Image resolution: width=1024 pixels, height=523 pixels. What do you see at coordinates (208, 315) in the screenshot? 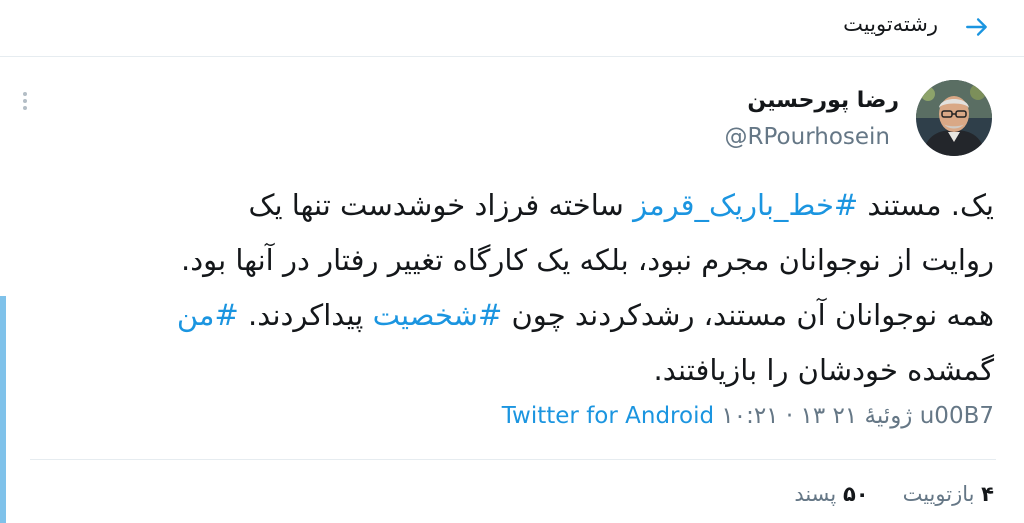
I see `hashtag-link: #من` at bounding box center [208, 315].